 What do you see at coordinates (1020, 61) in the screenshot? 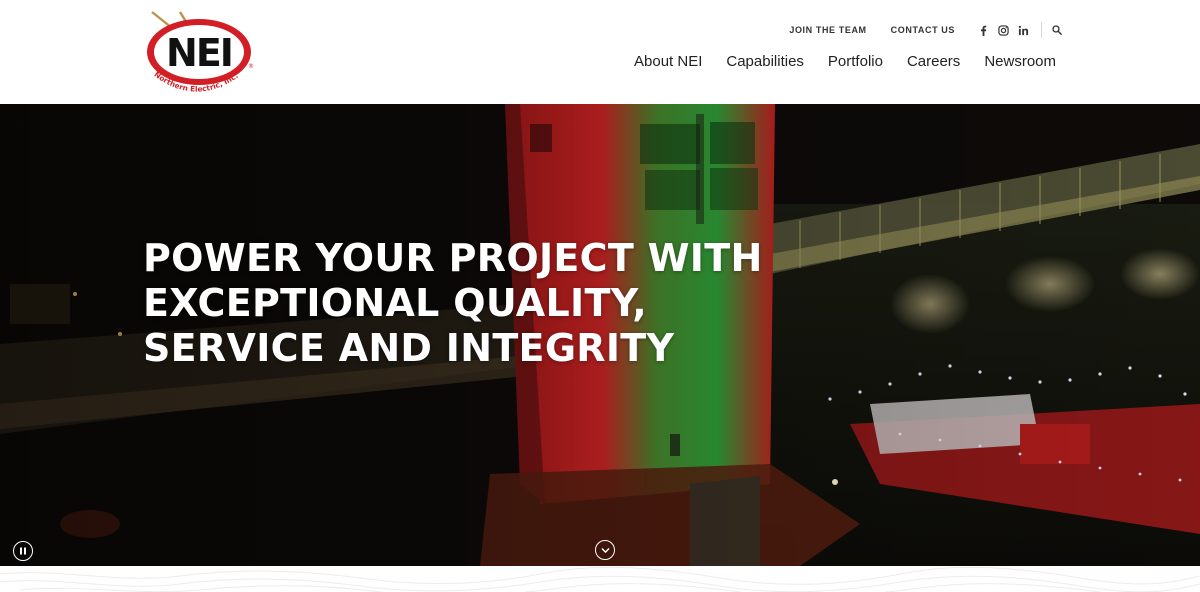
I see `nav-newsroom: Newsroom` at bounding box center [1020, 61].